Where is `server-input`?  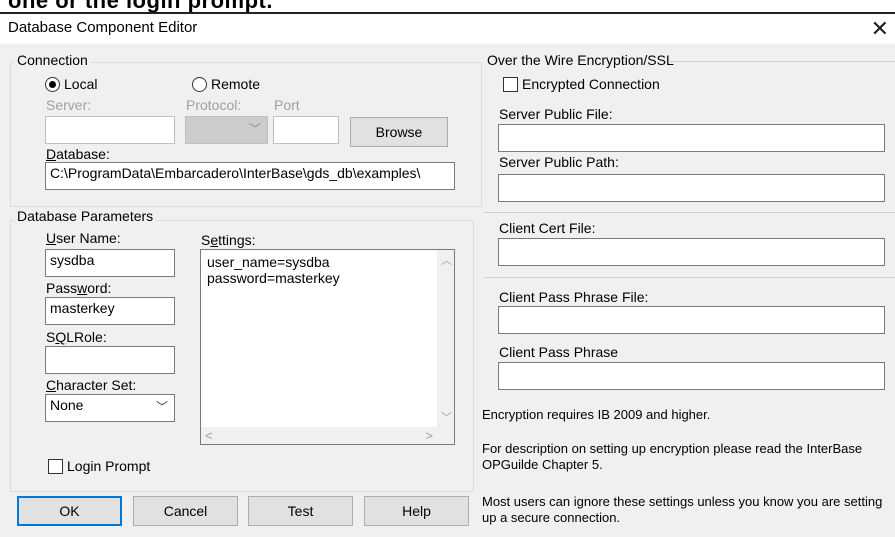 server-input is located at coordinates (110, 130).